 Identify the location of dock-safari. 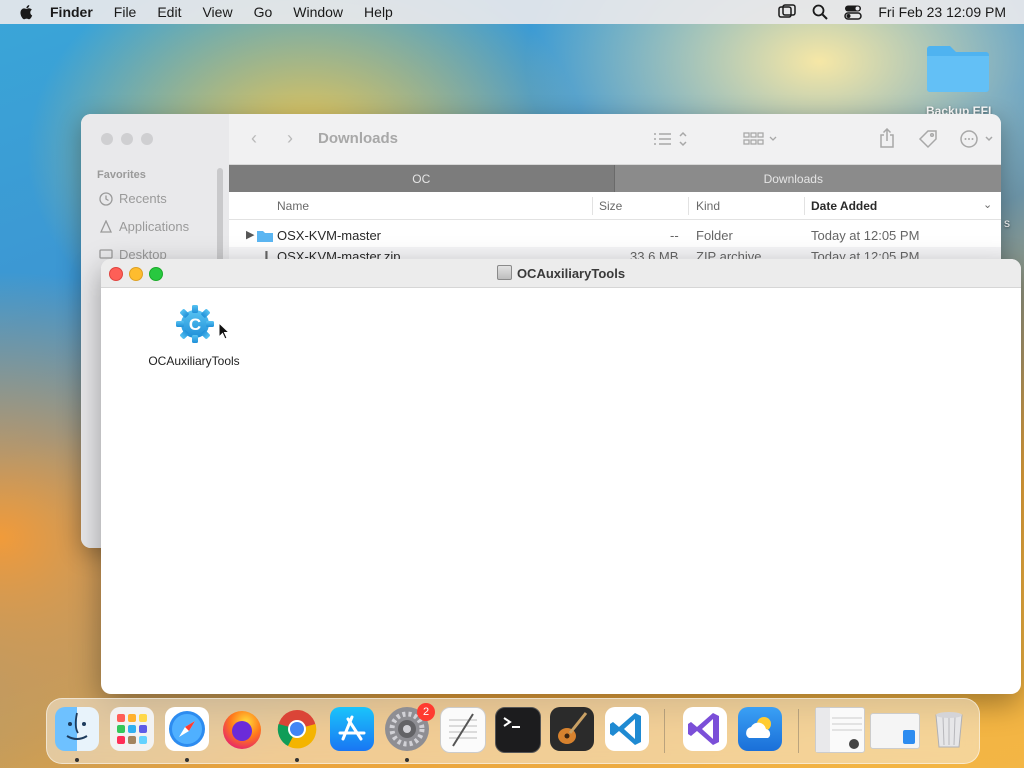
(187, 729).